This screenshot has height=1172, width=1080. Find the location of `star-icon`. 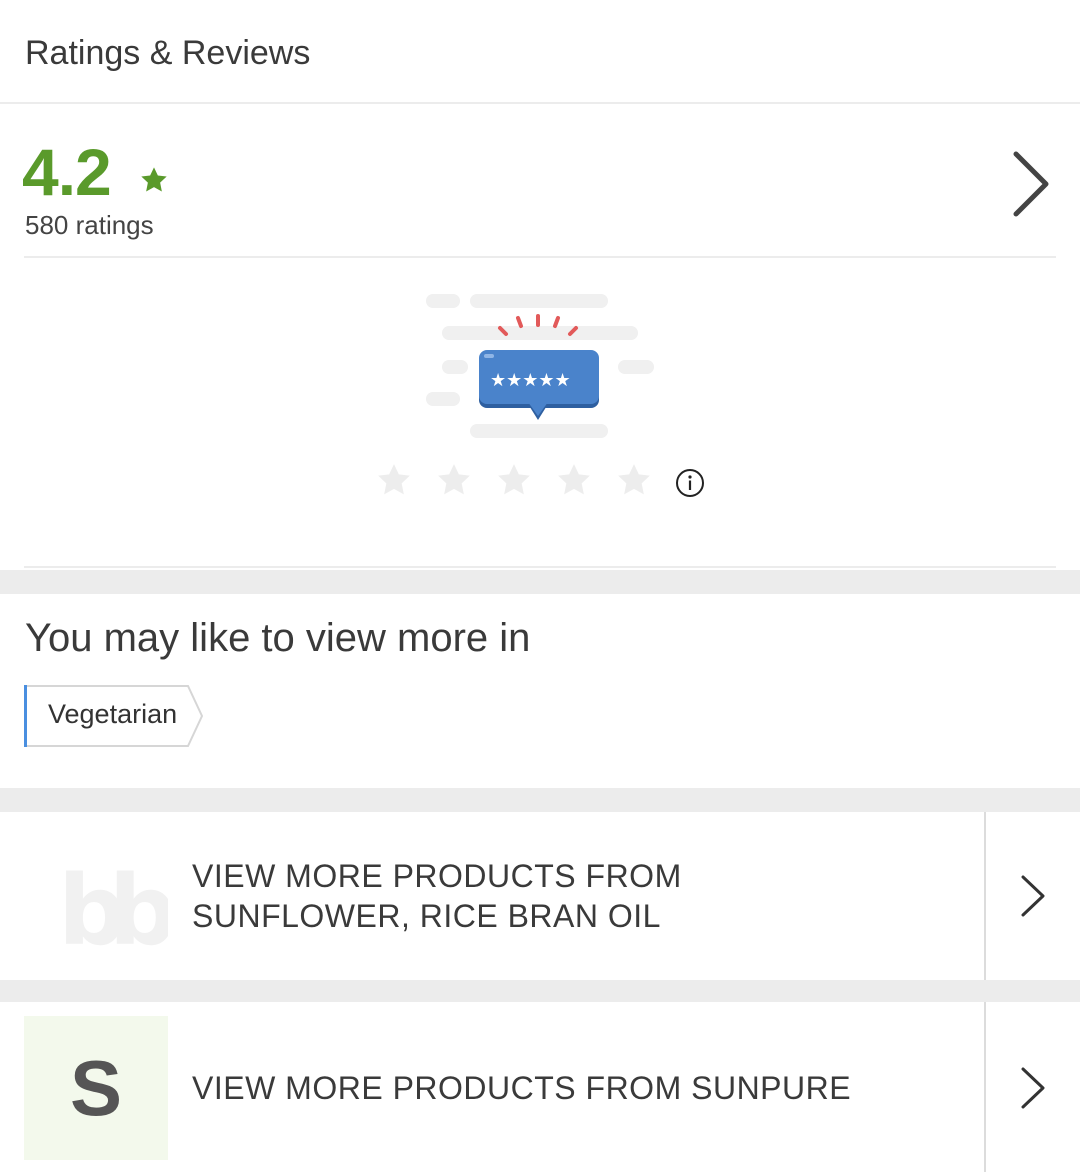

star-icon is located at coordinates (154, 179).